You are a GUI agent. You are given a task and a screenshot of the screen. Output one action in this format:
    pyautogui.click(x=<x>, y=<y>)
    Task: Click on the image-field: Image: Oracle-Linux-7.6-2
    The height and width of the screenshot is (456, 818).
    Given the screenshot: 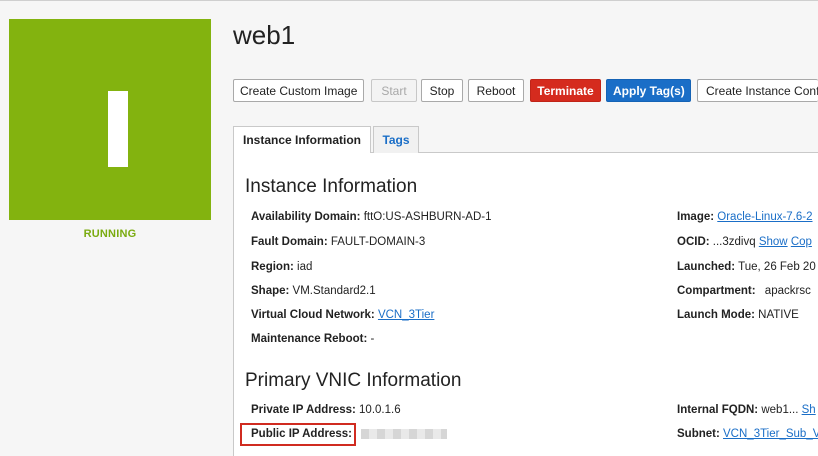 What is the action you would take?
    pyautogui.click(x=745, y=217)
    